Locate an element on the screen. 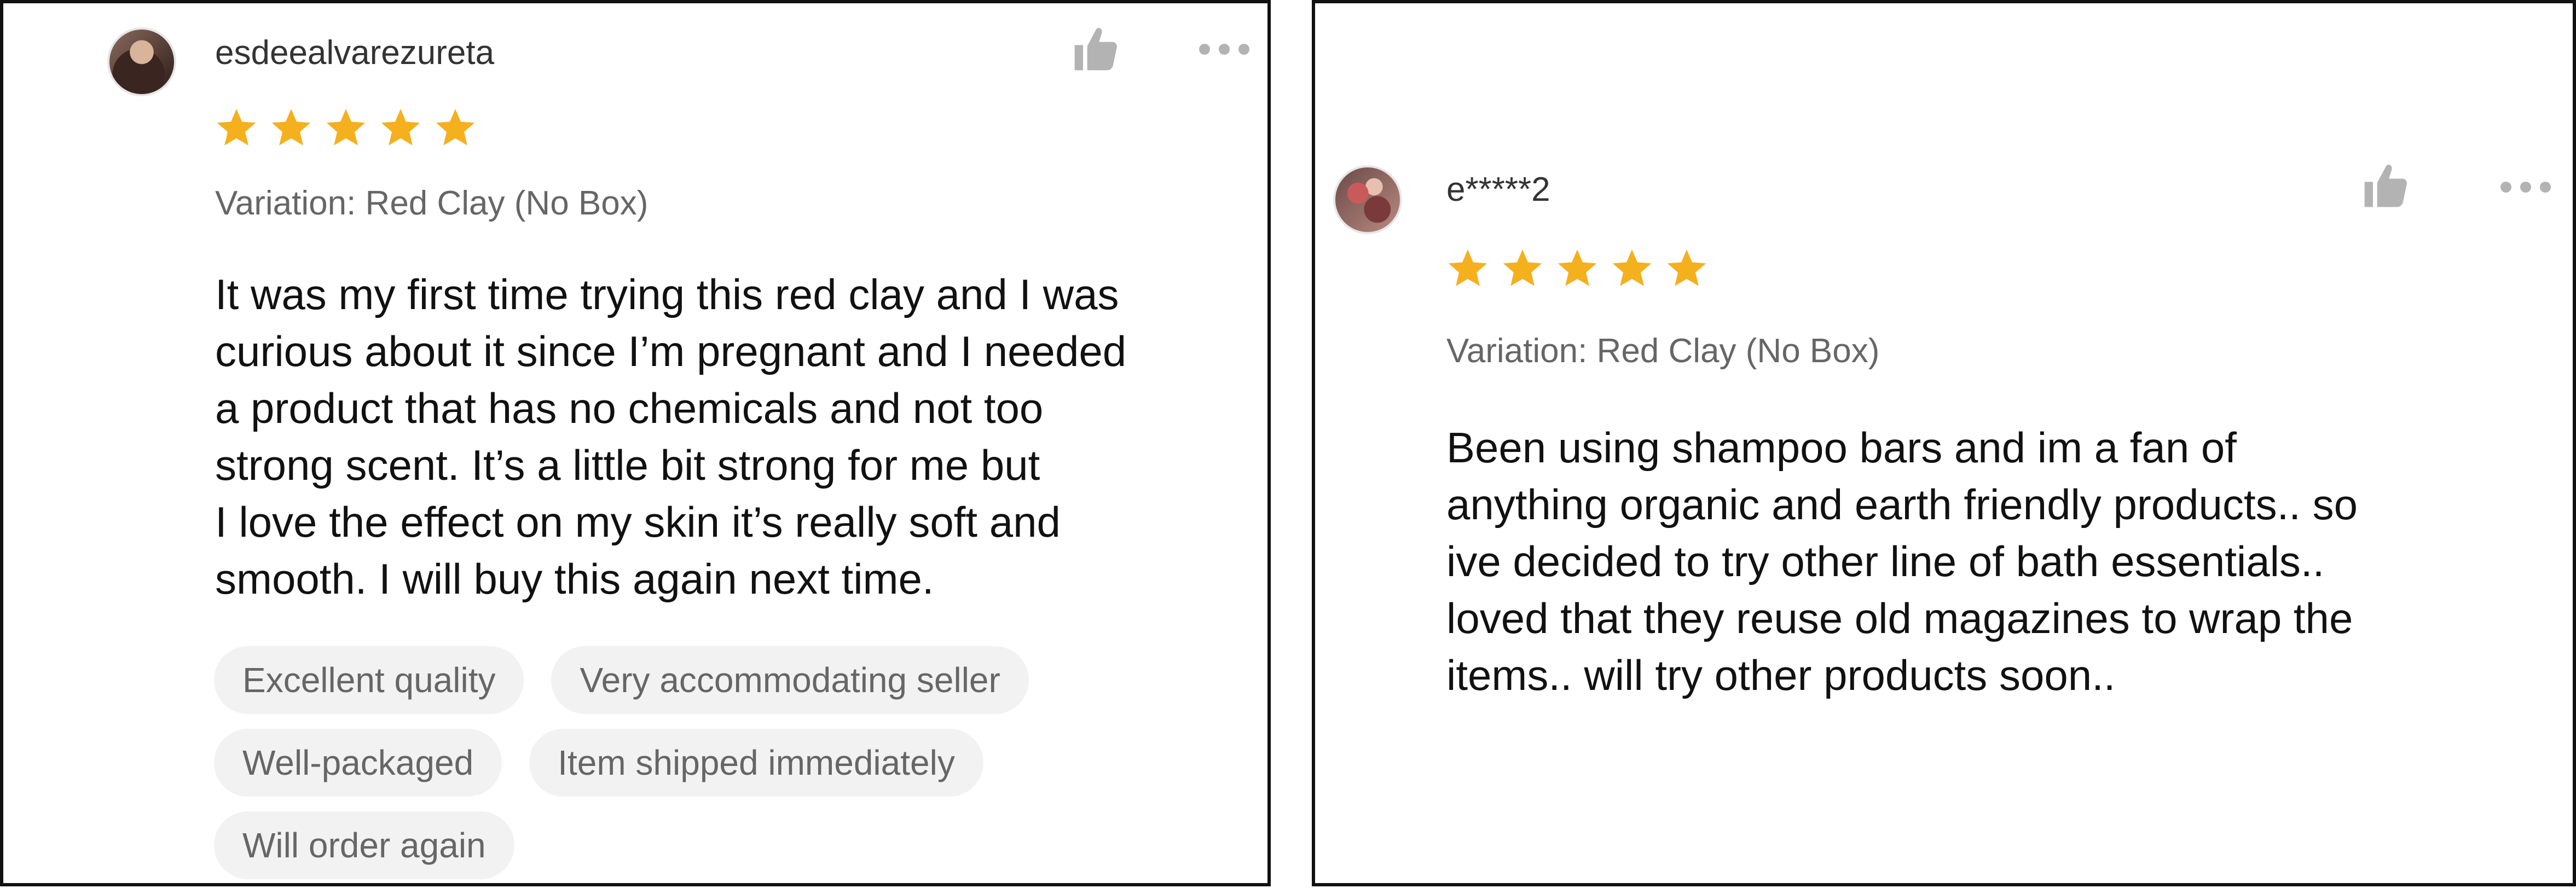  tag-row: Well-packaged Item shipped immediately is located at coordinates (728, 763).